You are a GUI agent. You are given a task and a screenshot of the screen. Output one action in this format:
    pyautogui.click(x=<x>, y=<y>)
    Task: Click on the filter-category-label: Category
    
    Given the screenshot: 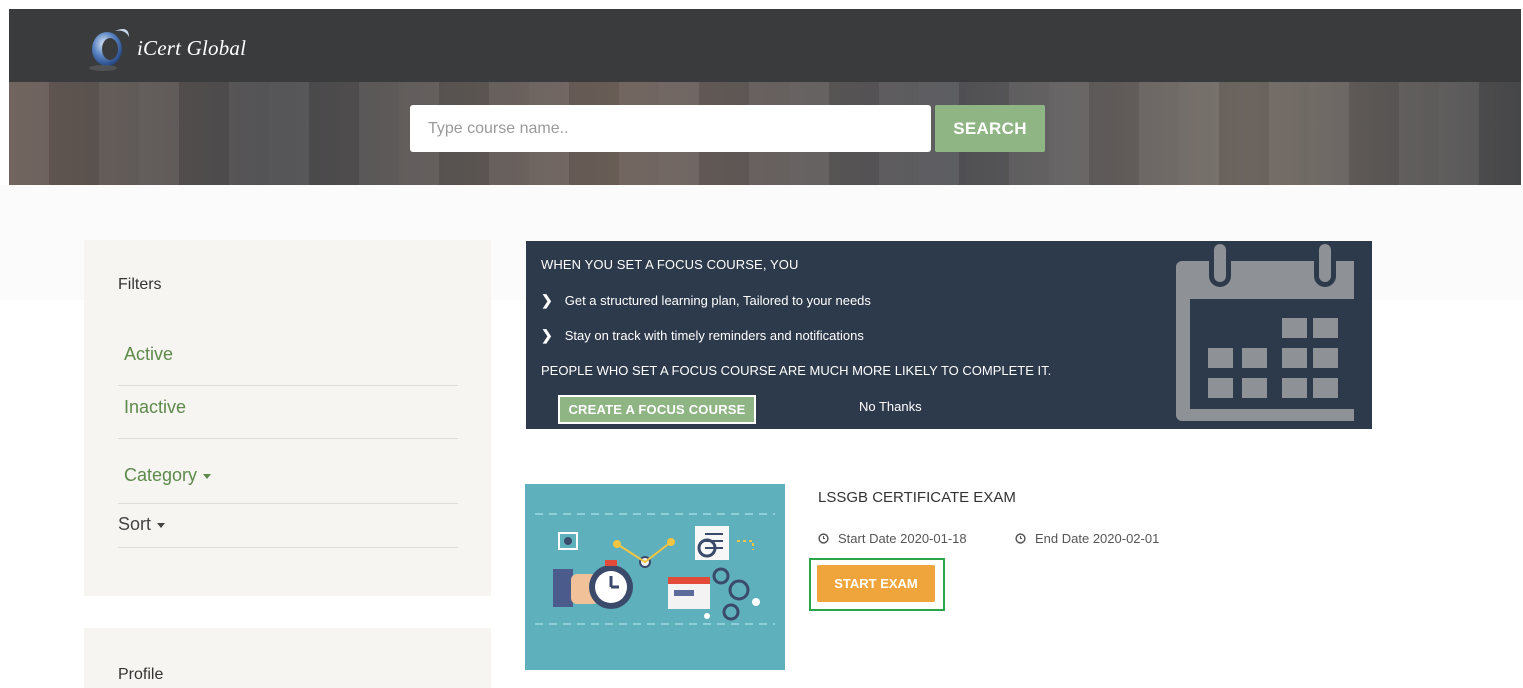 What is the action you would take?
    pyautogui.click(x=161, y=475)
    